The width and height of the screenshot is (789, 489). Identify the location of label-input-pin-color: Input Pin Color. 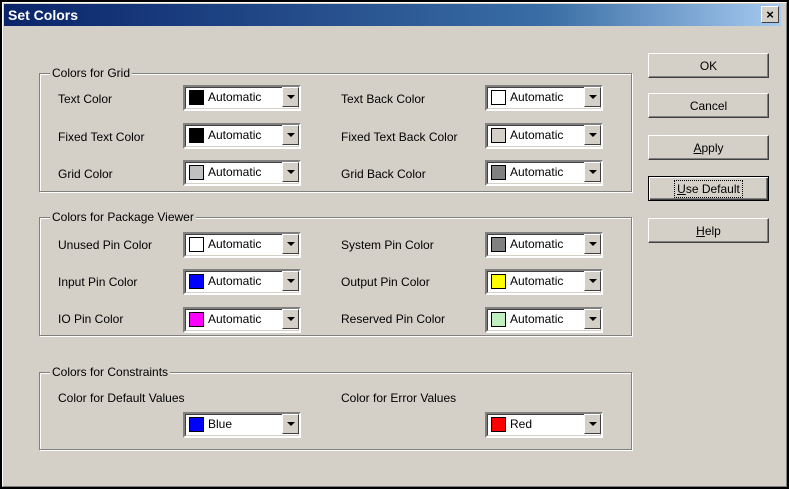
(98, 282).